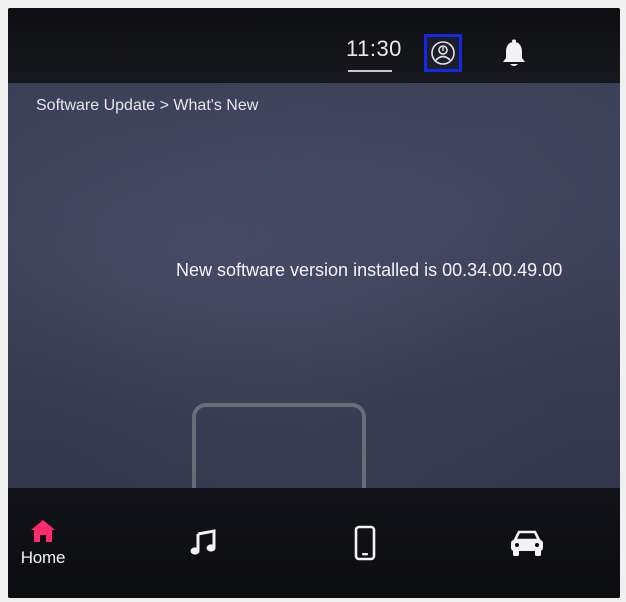  I want to click on nav-vehicle, so click(527, 543).